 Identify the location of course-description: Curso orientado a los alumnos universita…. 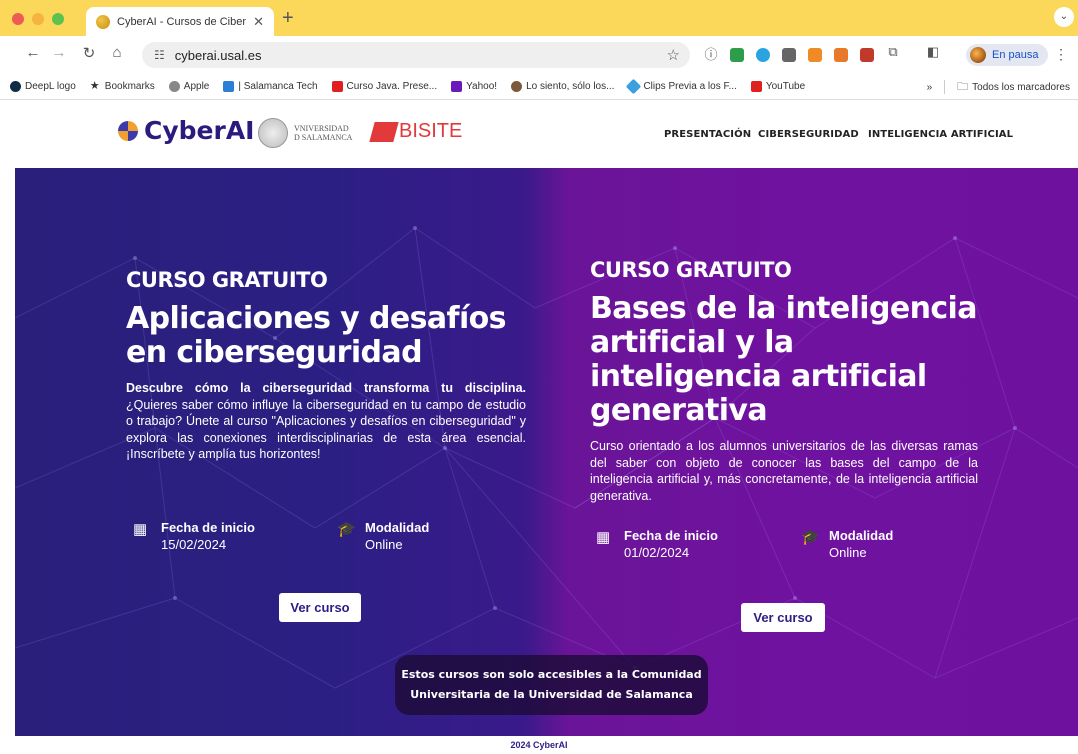
(784, 471).